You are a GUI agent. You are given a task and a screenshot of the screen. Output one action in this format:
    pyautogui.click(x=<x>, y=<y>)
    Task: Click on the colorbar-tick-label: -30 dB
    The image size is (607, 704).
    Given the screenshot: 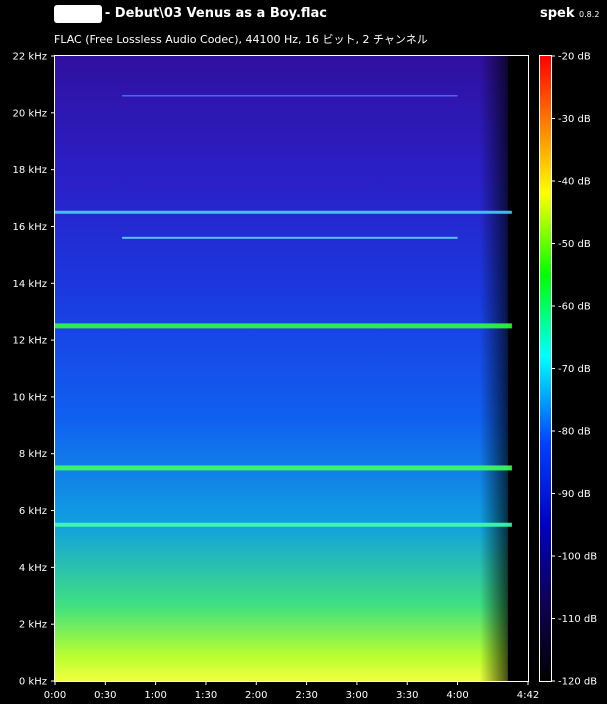 What is the action you would take?
    pyautogui.click(x=574, y=119)
    